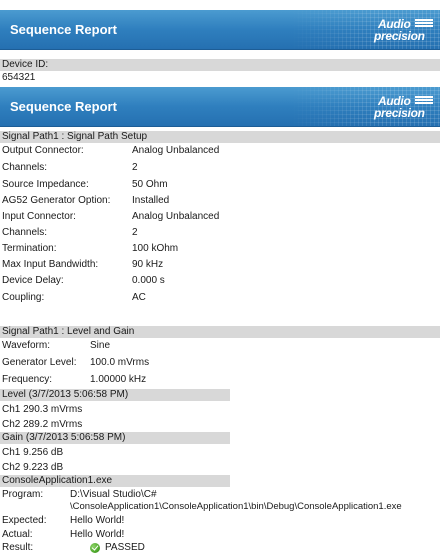 The width and height of the screenshot is (440, 553). What do you see at coordinates (33, 280) in the screenshot?
I see `setup-label: Device Delay:` at bounding box center [33, 280].